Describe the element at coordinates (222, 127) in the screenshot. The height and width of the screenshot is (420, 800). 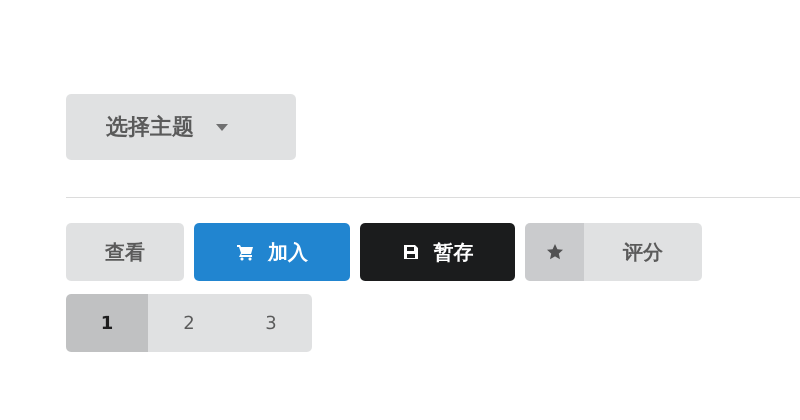
I see `caret-icon` at that location.